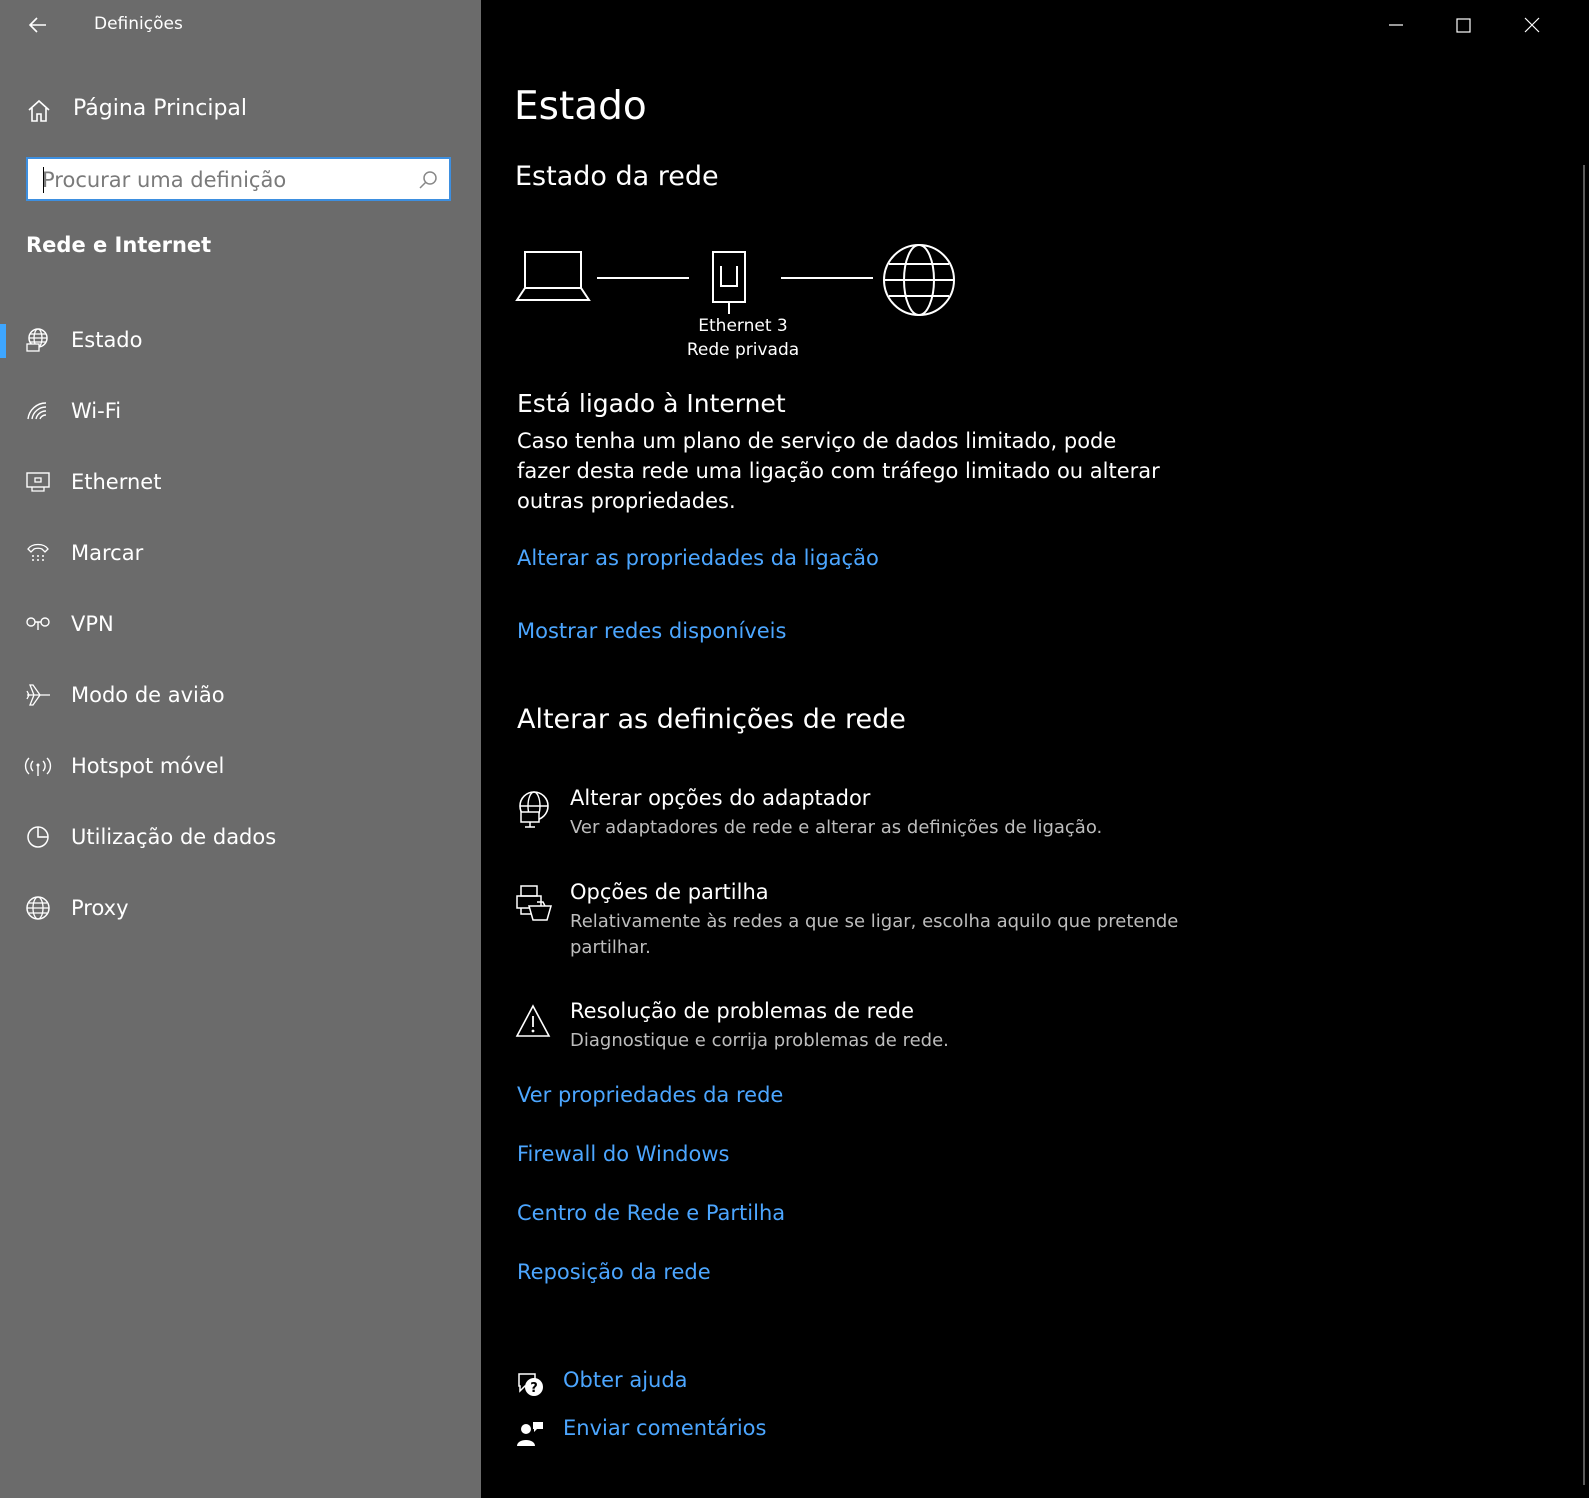  Describe the element at coordinates (38, 623) in the screenshot. I see `vpn-icon` at that location.